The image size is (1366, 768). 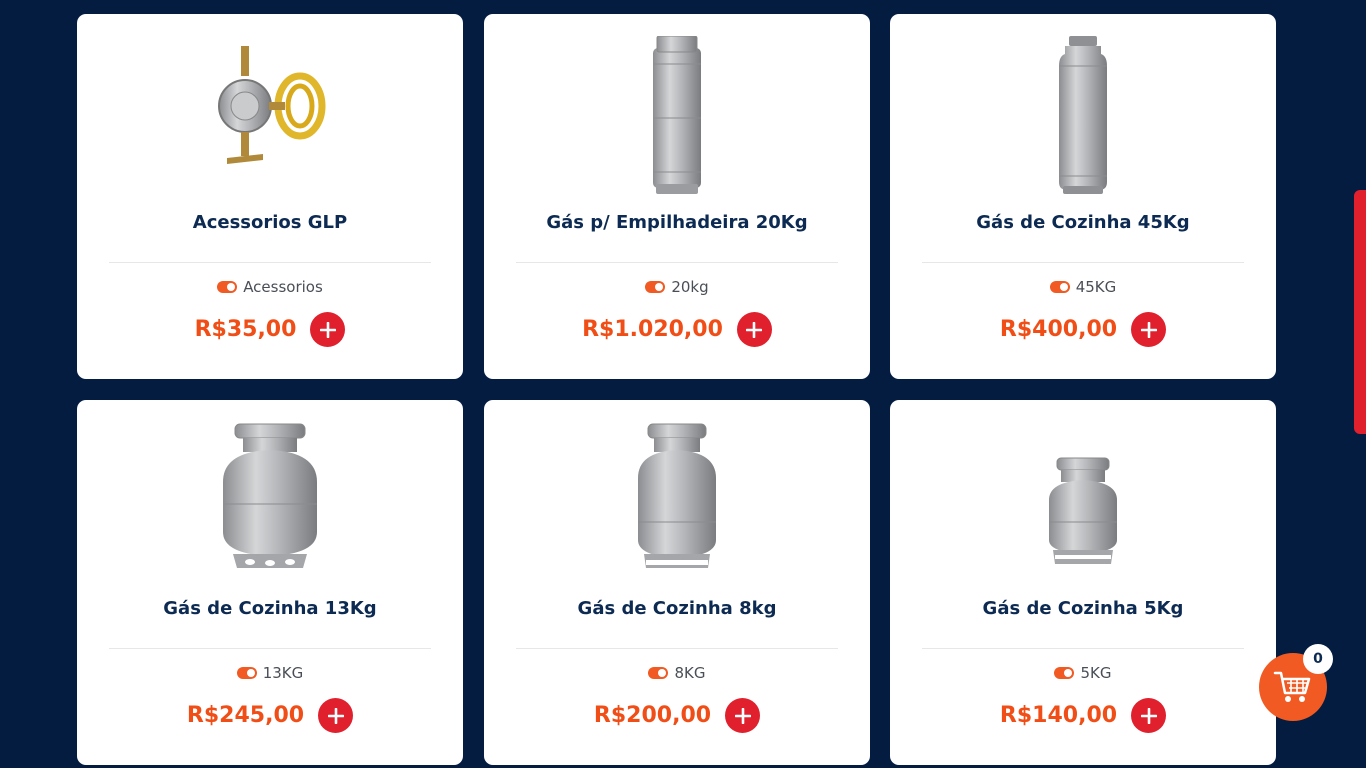 What do you see at coordinates (690, 673) in the screenshot?
I see `category-label: 8KG` at bounding box center [690, 673].